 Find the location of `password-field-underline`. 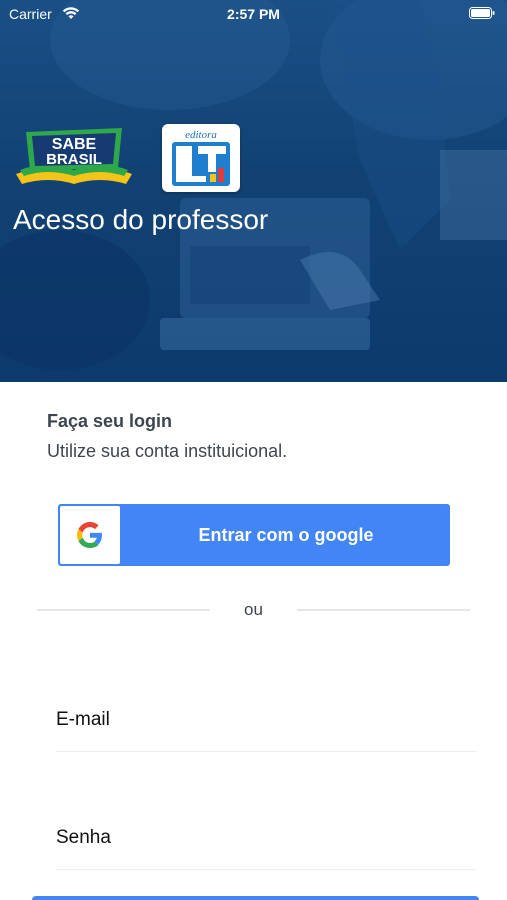

password-field-underline is located at coordinates (266, 869).